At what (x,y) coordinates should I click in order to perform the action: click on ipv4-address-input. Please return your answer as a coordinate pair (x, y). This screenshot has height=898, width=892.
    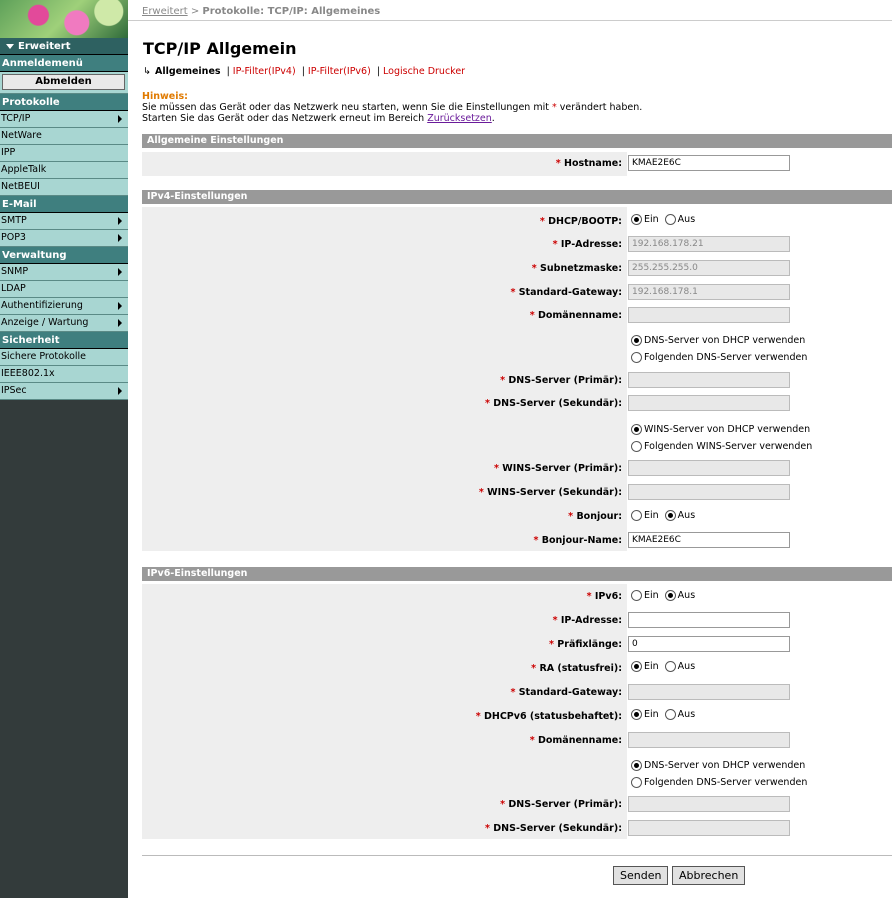
    Looking at the image, I should click on (709, 244).